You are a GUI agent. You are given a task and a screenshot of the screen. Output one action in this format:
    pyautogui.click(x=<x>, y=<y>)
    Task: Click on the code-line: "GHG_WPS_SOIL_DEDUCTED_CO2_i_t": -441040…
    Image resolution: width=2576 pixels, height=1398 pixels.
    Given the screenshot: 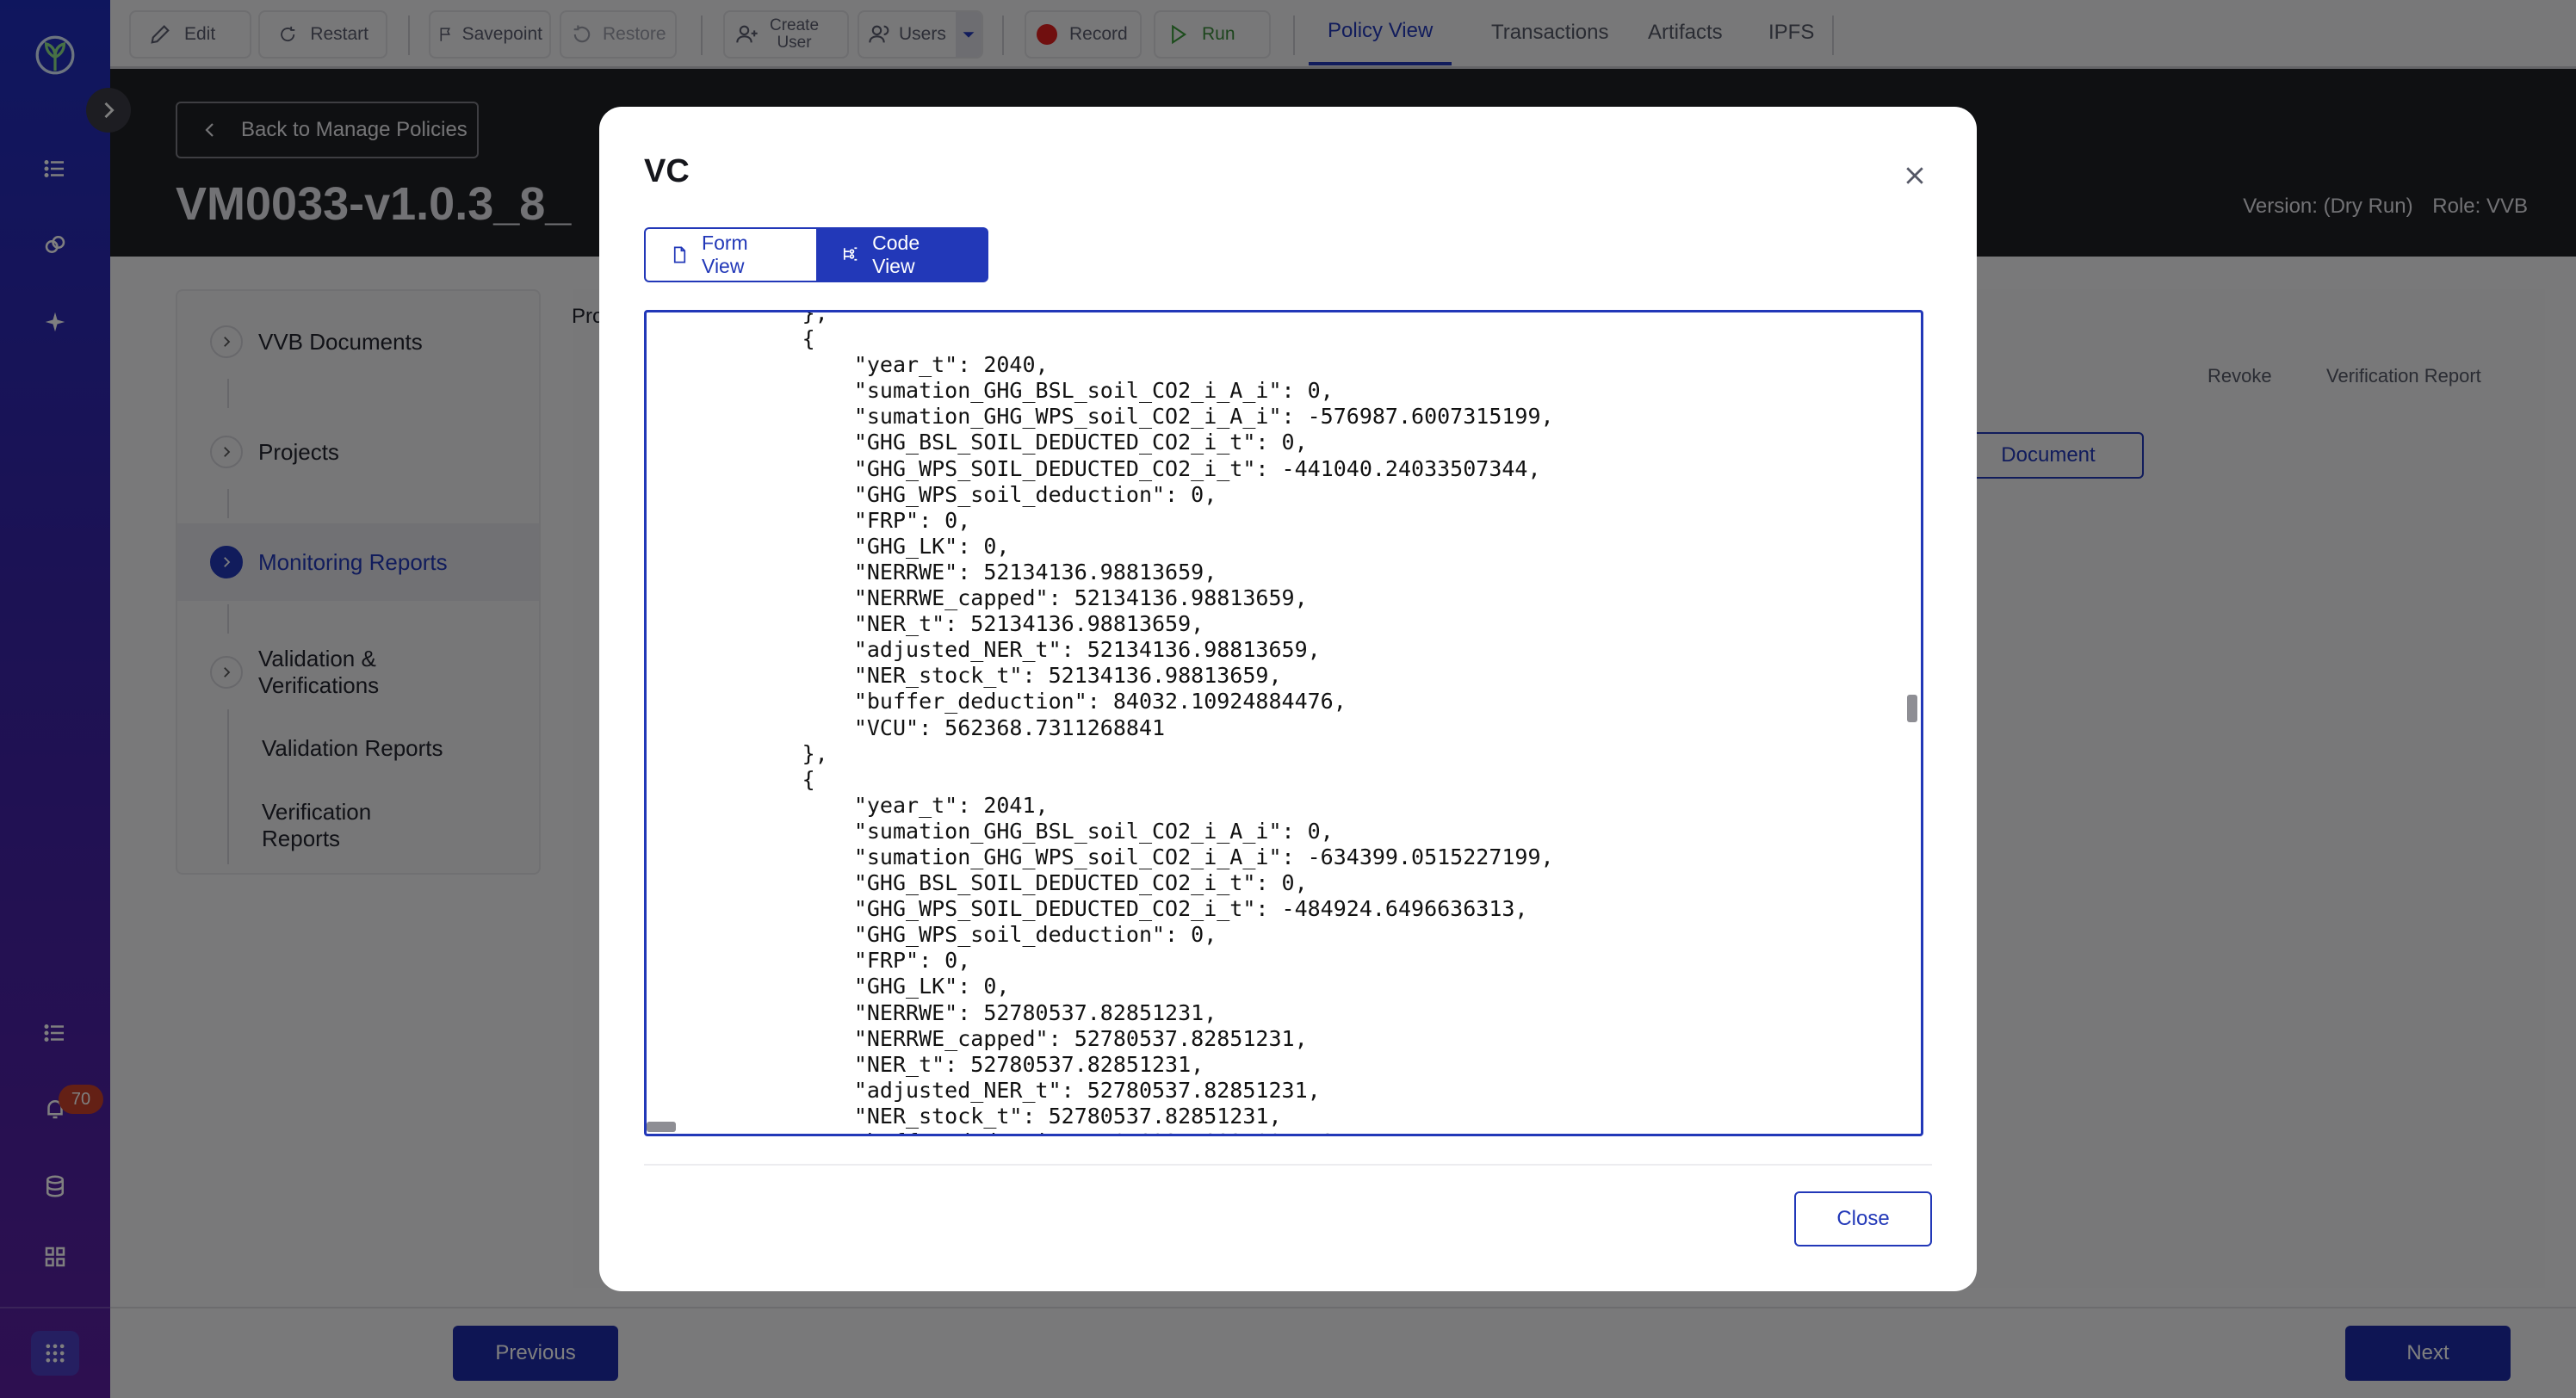 What is the action you would take?
    pyautogui.click(x=1094, y=468)
    